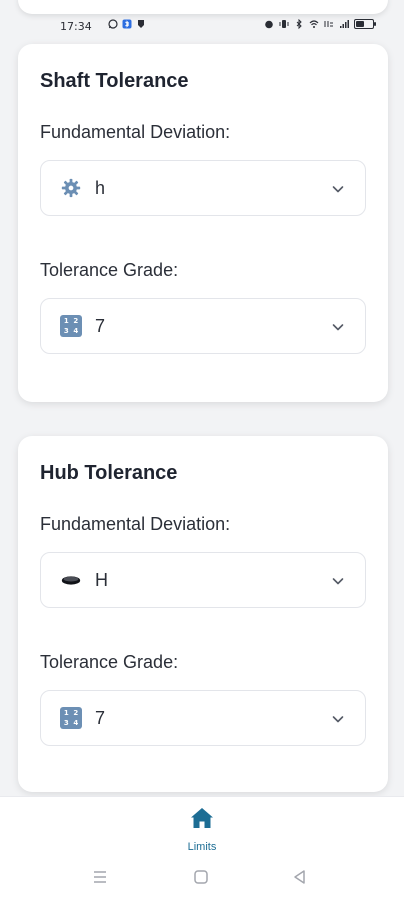  I want to click on home-icon, so click(202, 820).